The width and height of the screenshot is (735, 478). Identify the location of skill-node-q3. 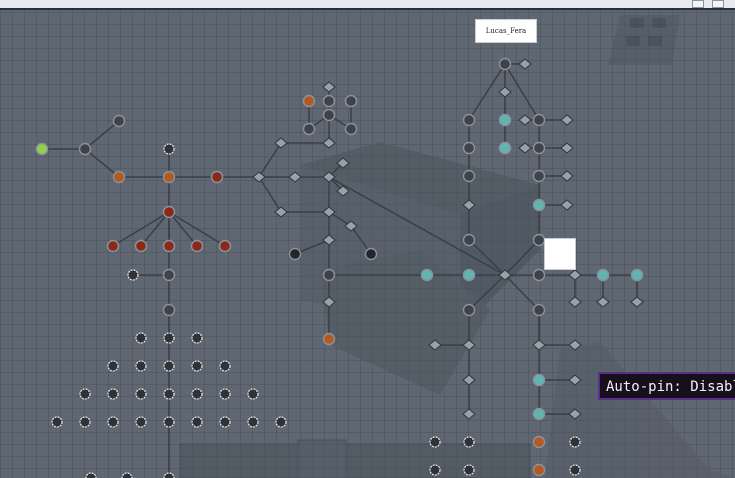
(539, 275).